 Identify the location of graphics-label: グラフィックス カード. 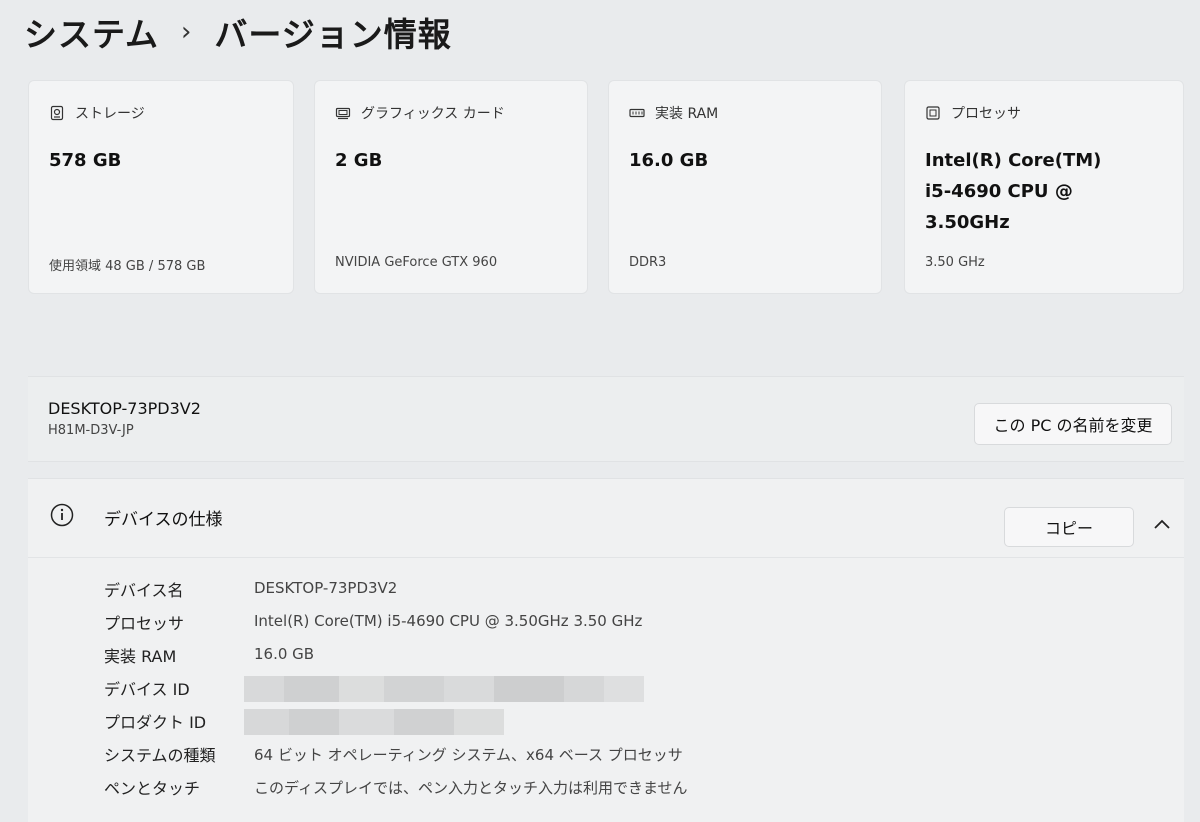
(433, 114).